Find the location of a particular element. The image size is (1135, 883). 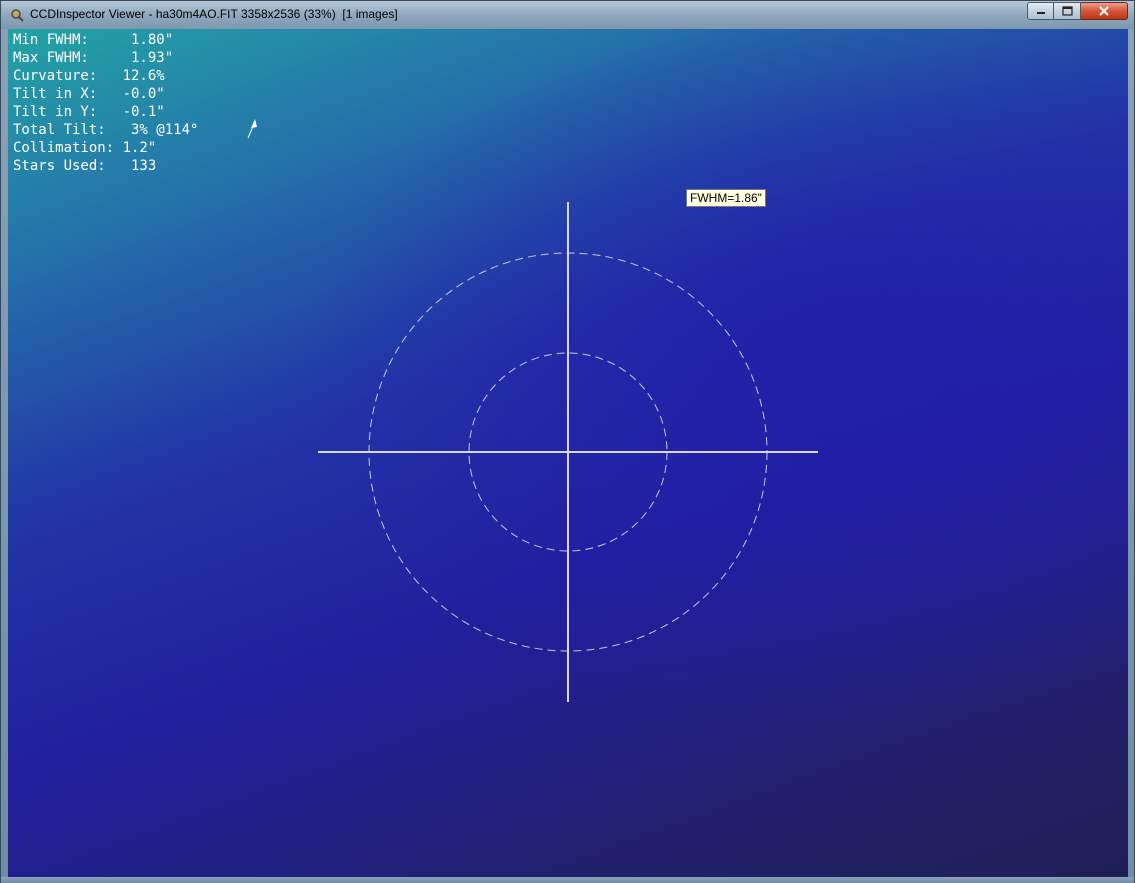

minimize-icon is located at coordinates (1040, 13).